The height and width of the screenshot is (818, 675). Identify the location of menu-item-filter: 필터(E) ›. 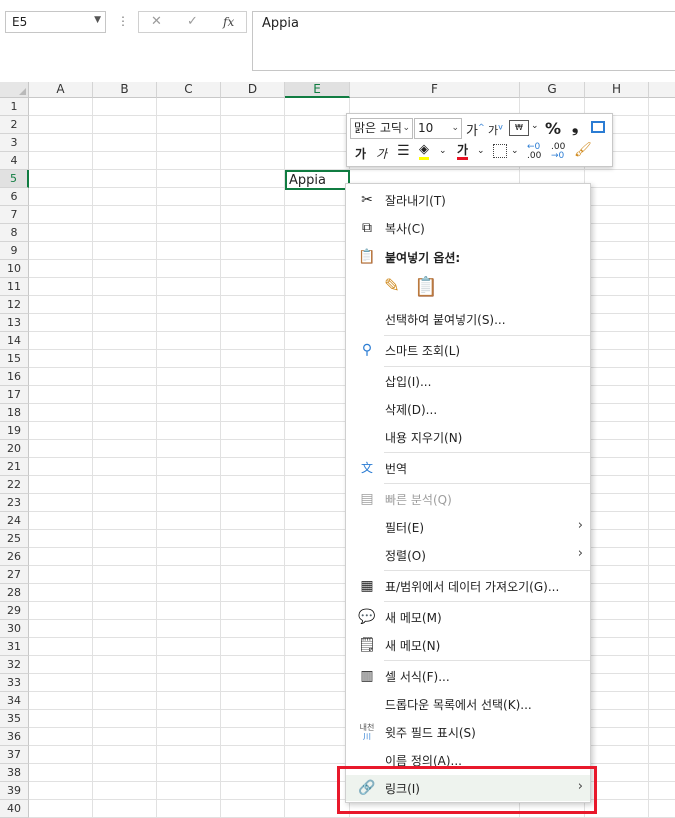
(468, 527).